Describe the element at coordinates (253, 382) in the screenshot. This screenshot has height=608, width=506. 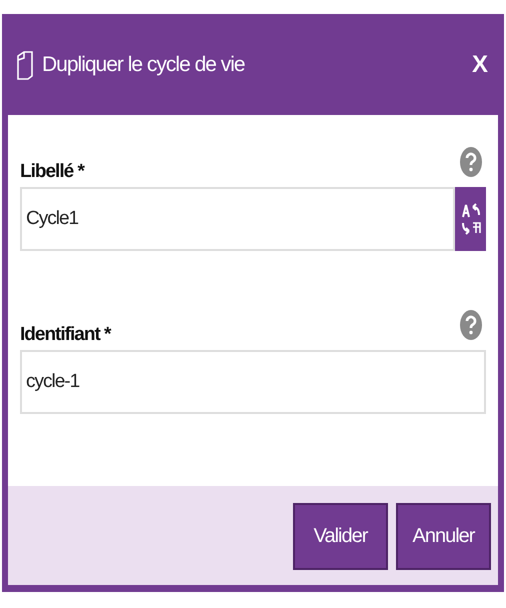
I see `text-field: cycle-1` at that location.